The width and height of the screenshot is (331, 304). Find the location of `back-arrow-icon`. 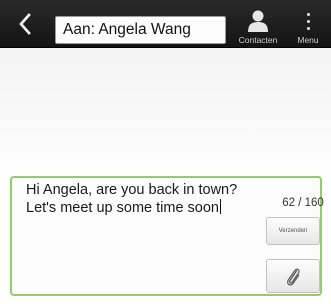

back-arrow-icon is located at coordinates (25, 24).